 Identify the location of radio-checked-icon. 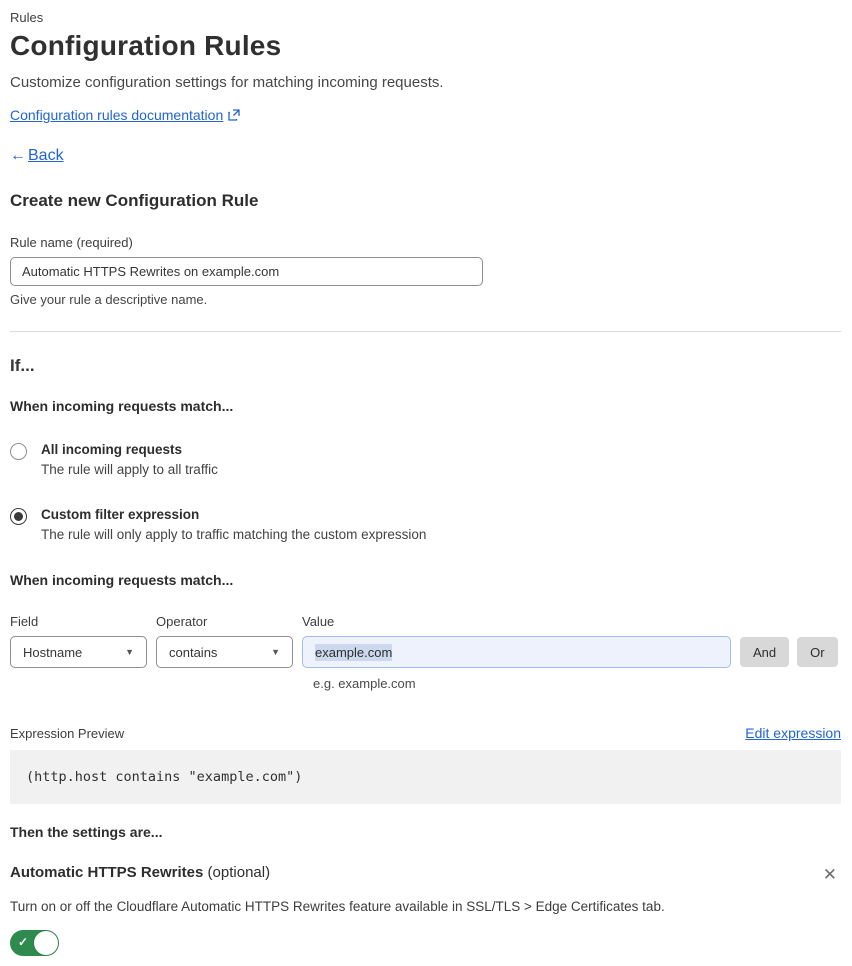
(18, 516).